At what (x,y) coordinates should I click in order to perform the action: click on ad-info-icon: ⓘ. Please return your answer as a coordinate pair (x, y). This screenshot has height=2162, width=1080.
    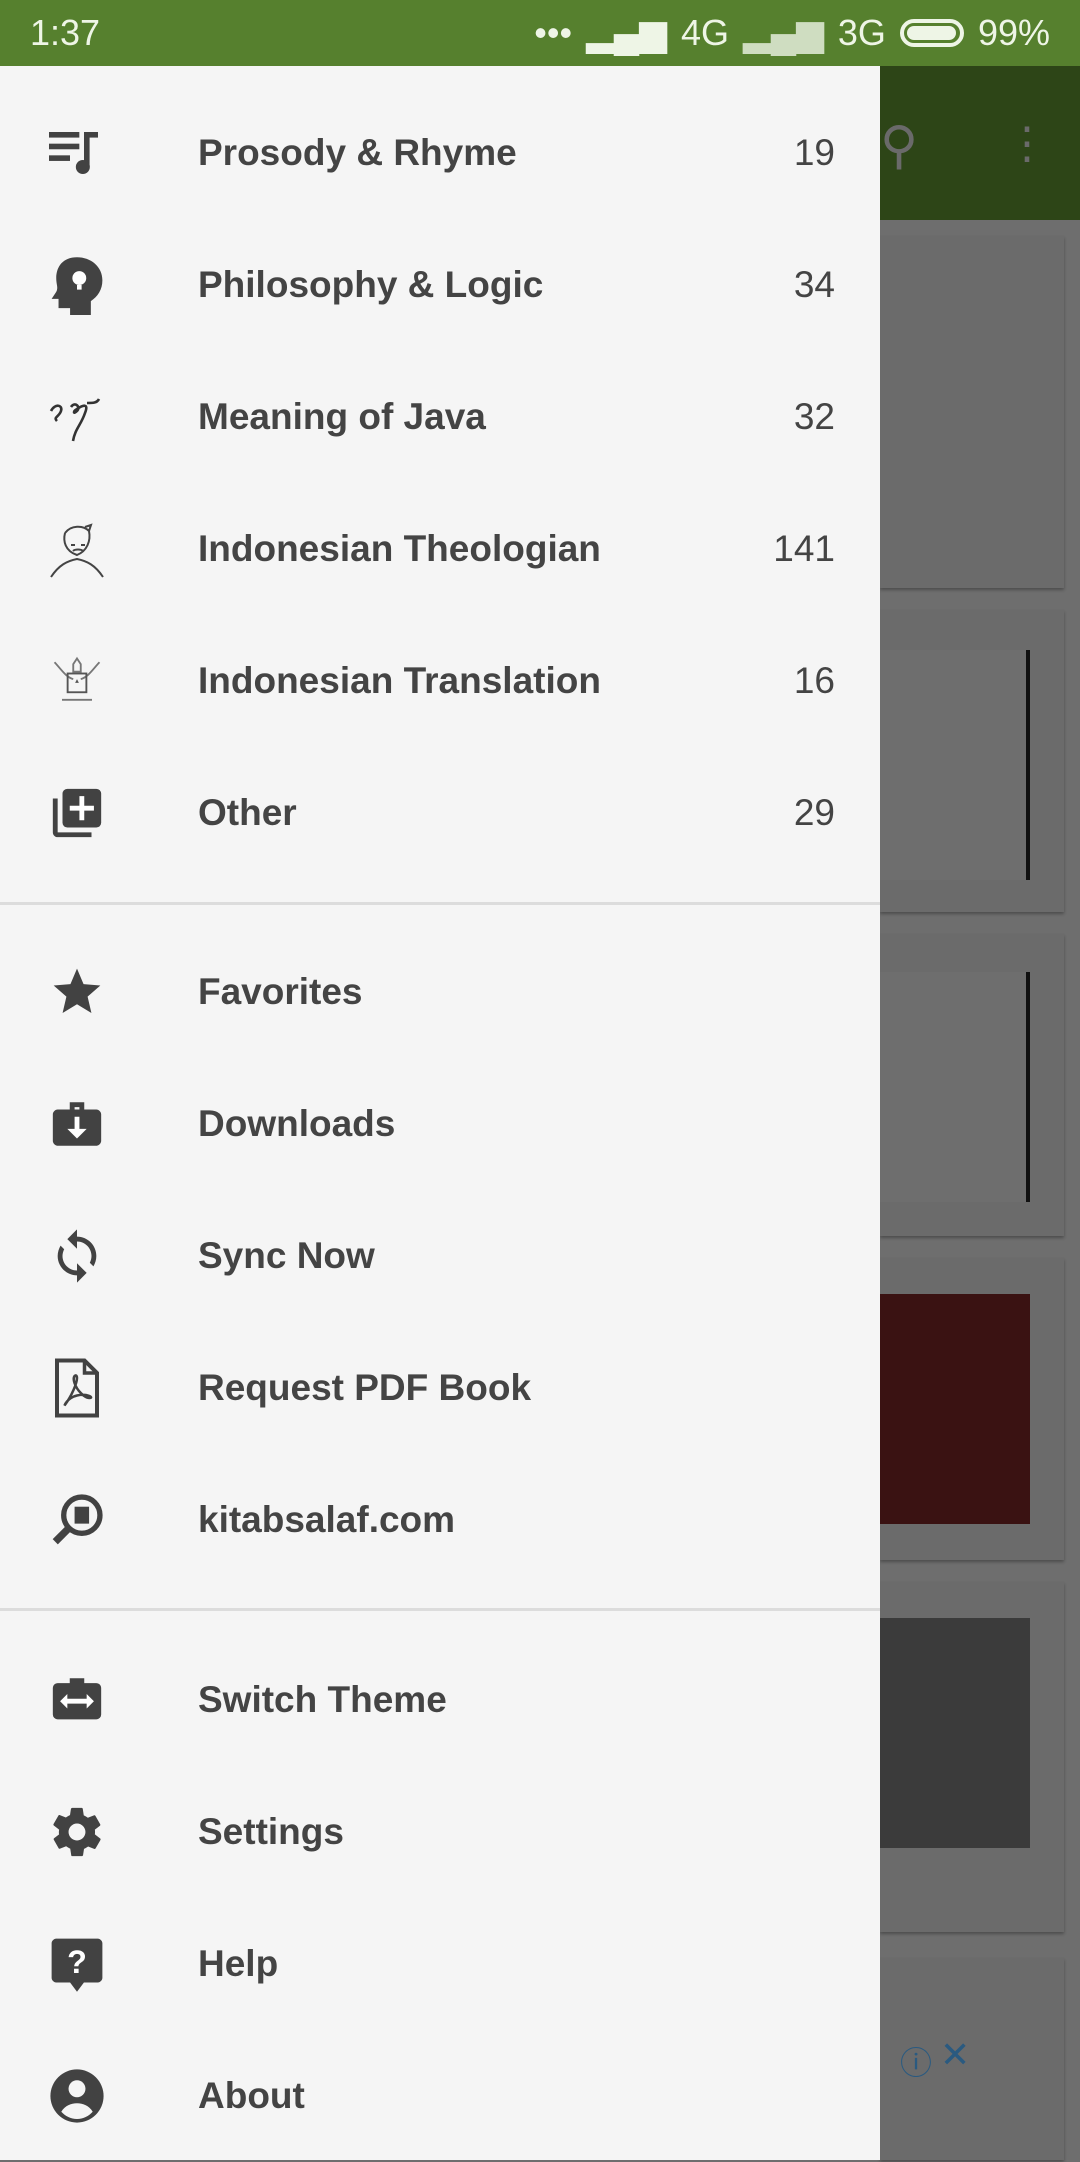
    Looking at the image, I should click on (916, 2061).